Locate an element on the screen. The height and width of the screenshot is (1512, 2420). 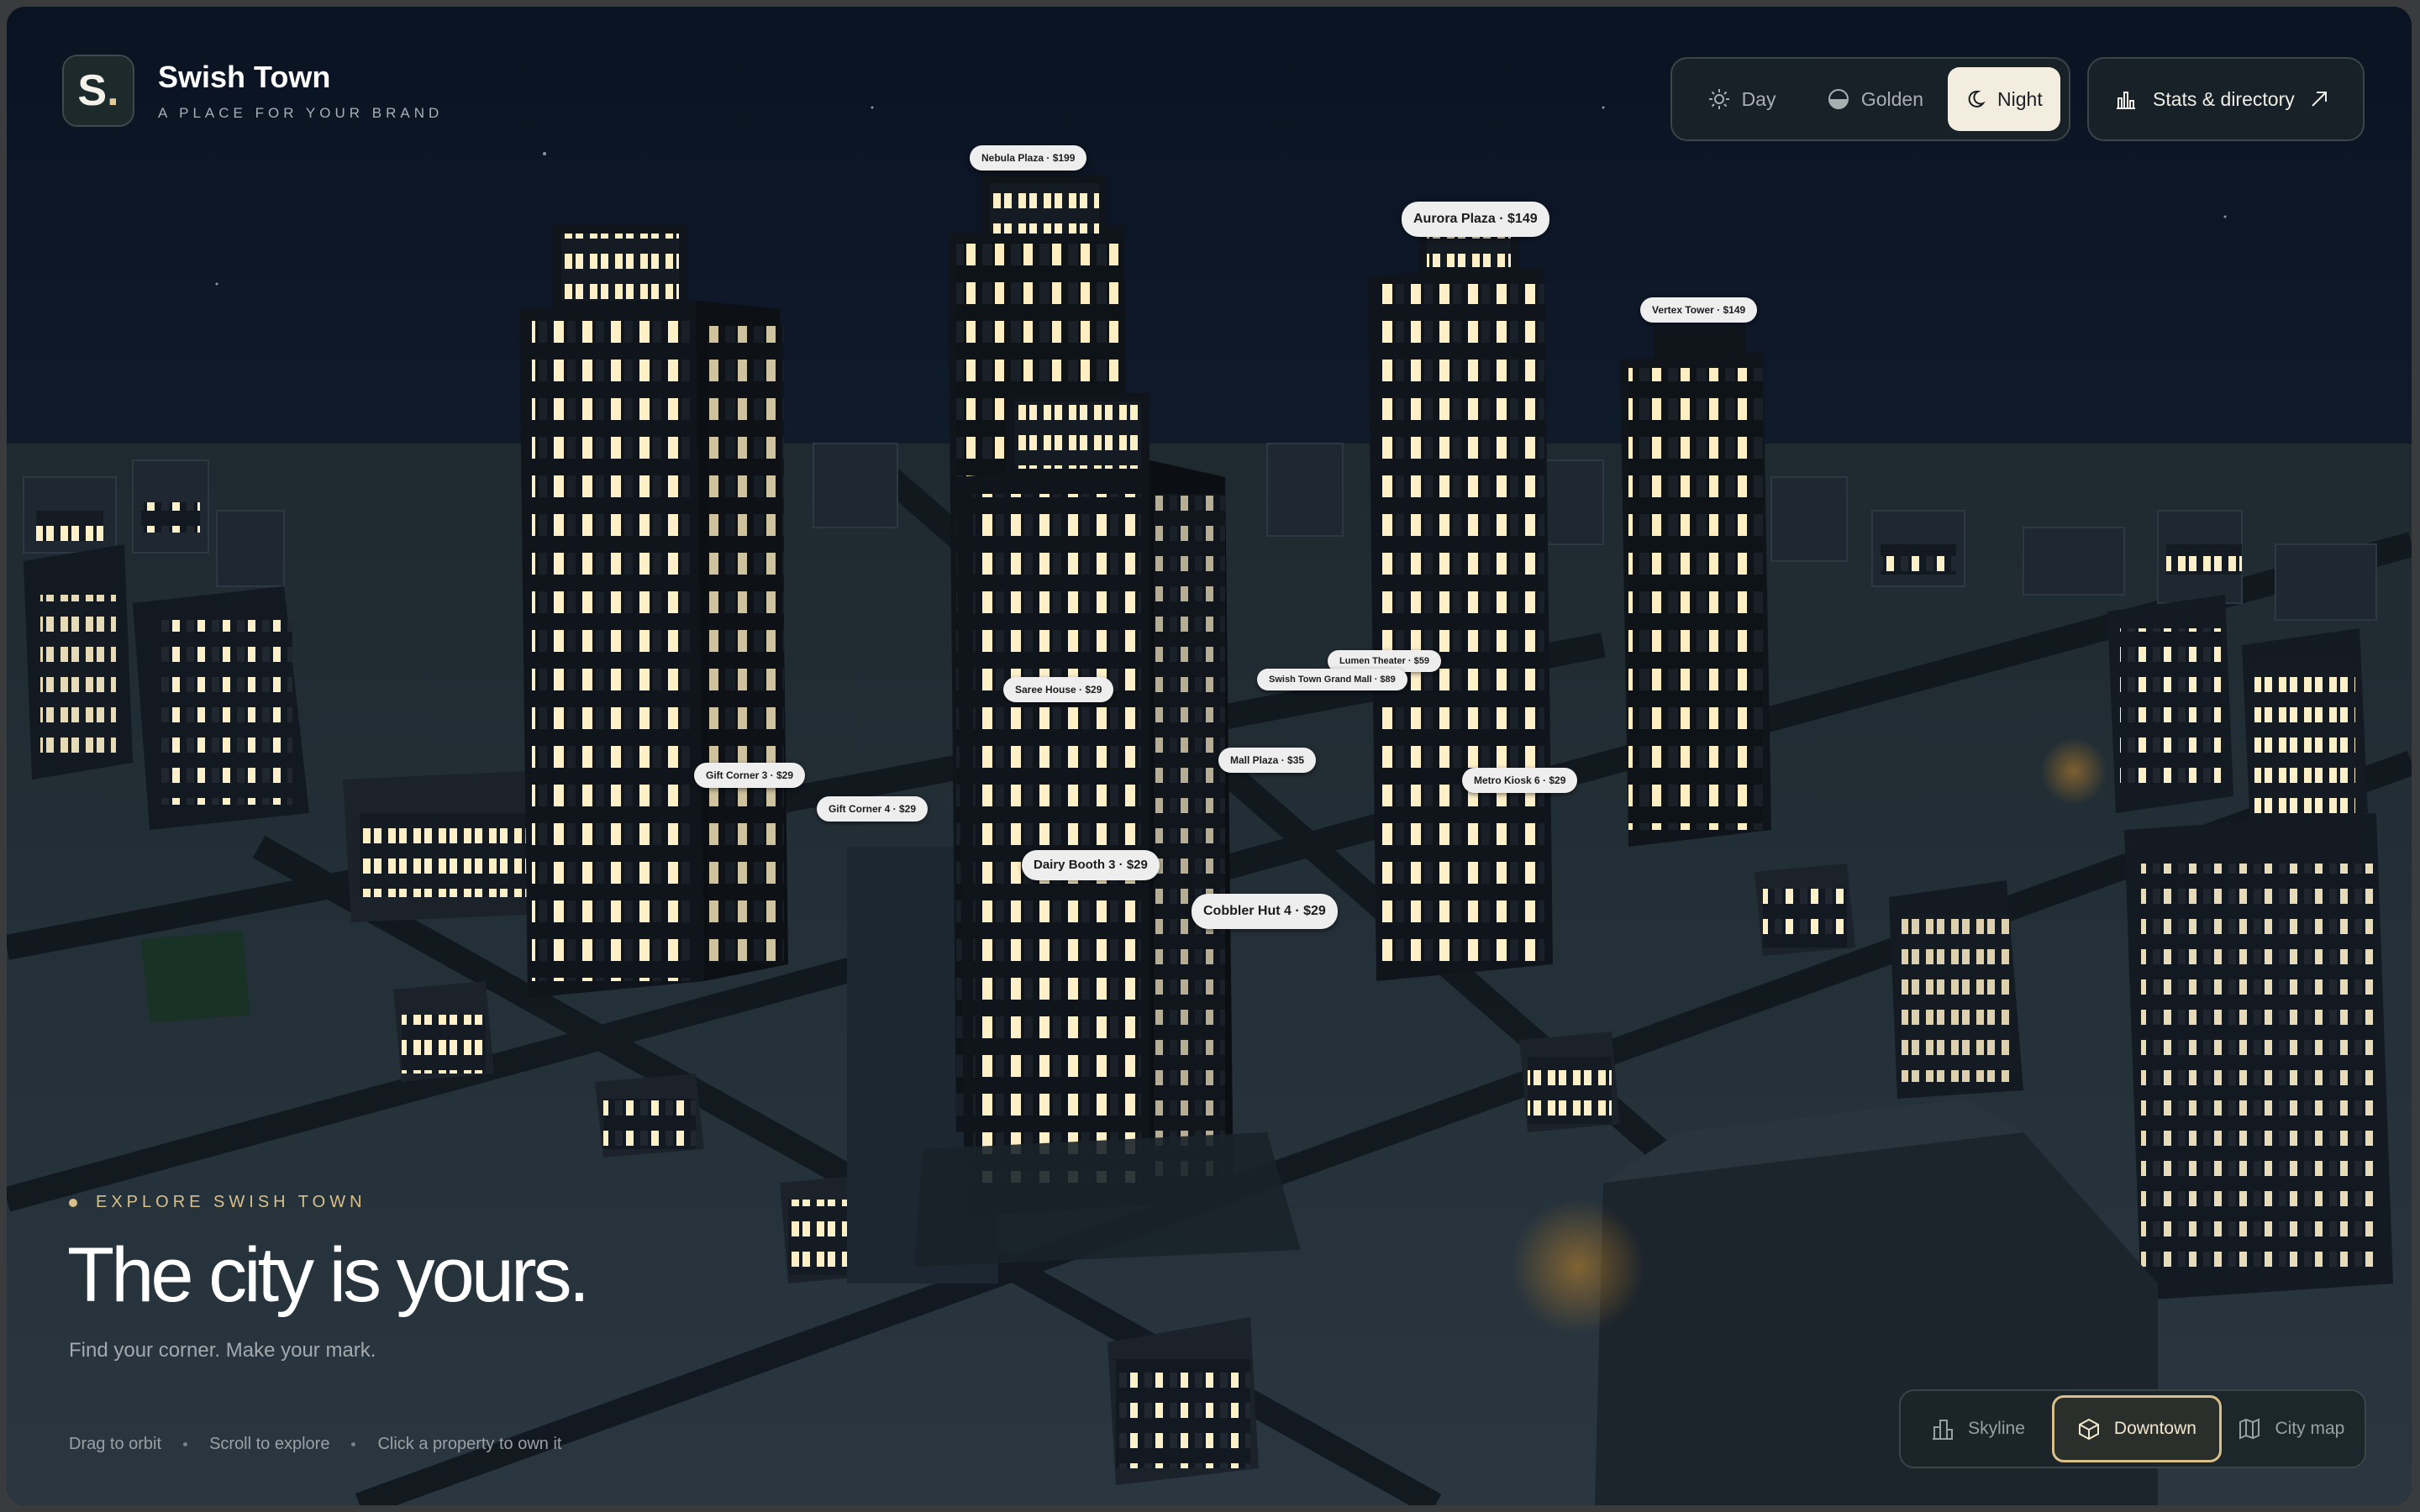
camera-view-switcher: Skyline Downtown City map is located at coordinates (2132, 1428).